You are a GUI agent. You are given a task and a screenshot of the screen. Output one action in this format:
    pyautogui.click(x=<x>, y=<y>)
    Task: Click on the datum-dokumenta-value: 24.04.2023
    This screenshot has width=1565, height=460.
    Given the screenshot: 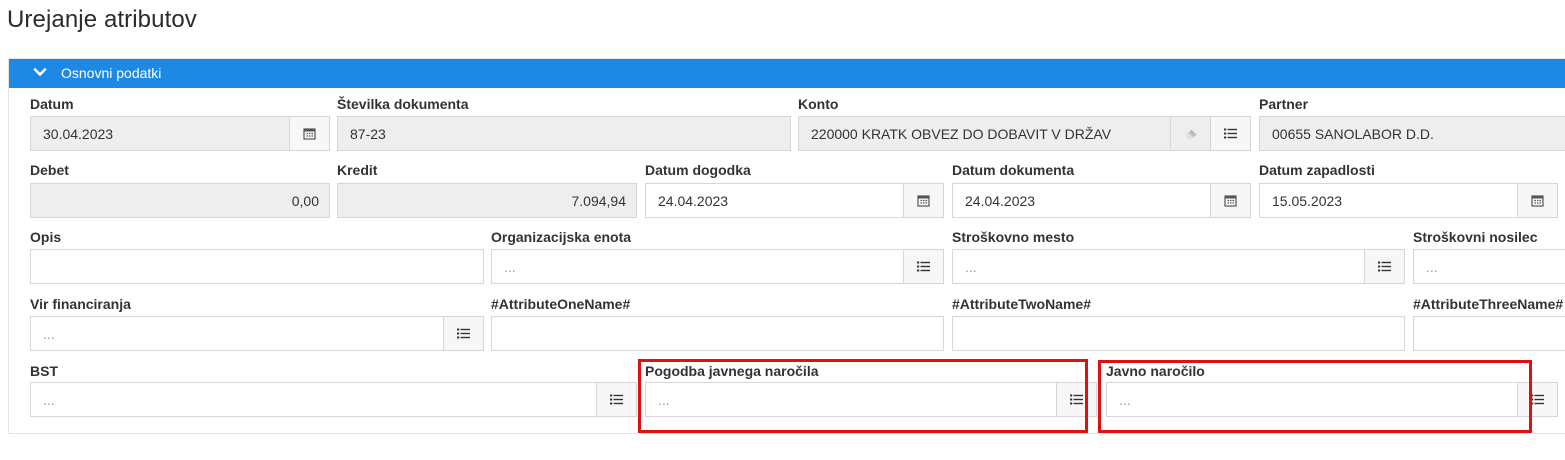 What is the action you would take?
    pyautogui.click(x=1000, y=200)
    